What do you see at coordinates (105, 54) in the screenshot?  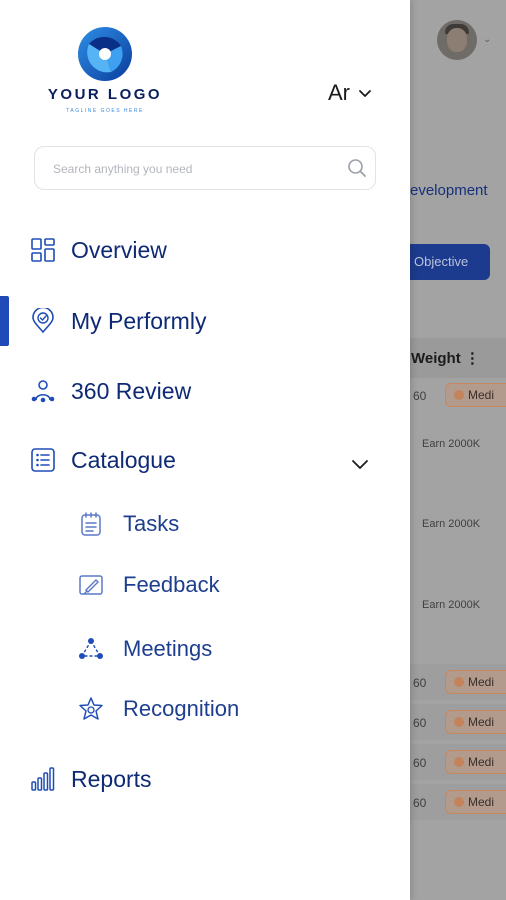 I see `logo-icon` at bounding box center [105, 54].